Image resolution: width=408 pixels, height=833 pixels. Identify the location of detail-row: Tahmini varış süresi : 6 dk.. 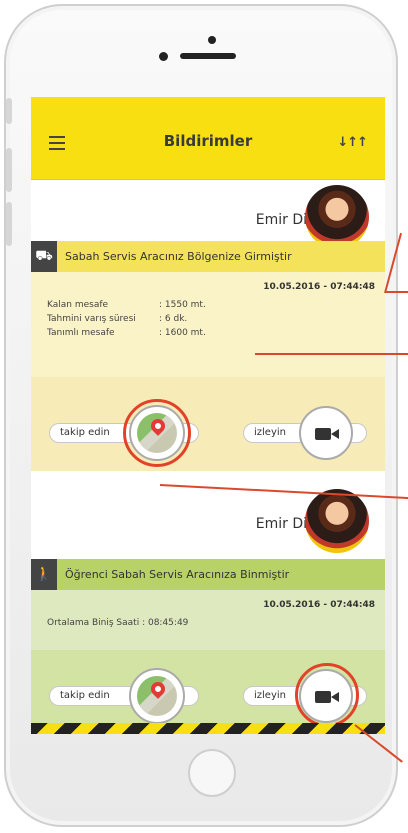
(117, 319).